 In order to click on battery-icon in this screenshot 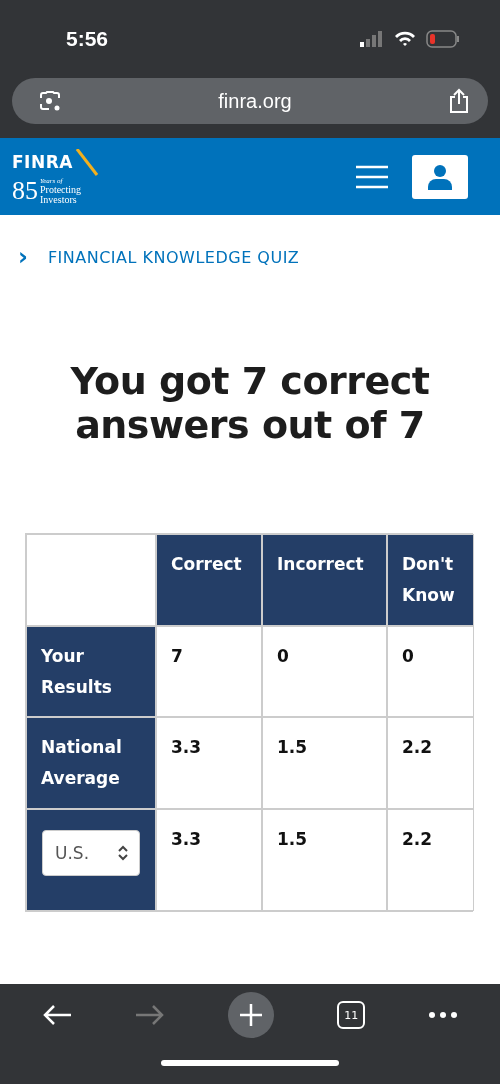, I will do `click(443, 39)`.